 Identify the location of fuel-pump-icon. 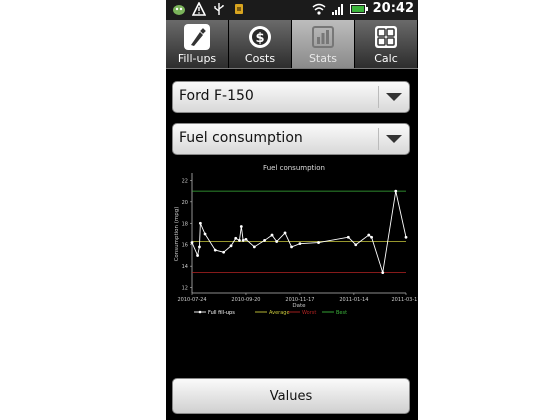
(197, 37).